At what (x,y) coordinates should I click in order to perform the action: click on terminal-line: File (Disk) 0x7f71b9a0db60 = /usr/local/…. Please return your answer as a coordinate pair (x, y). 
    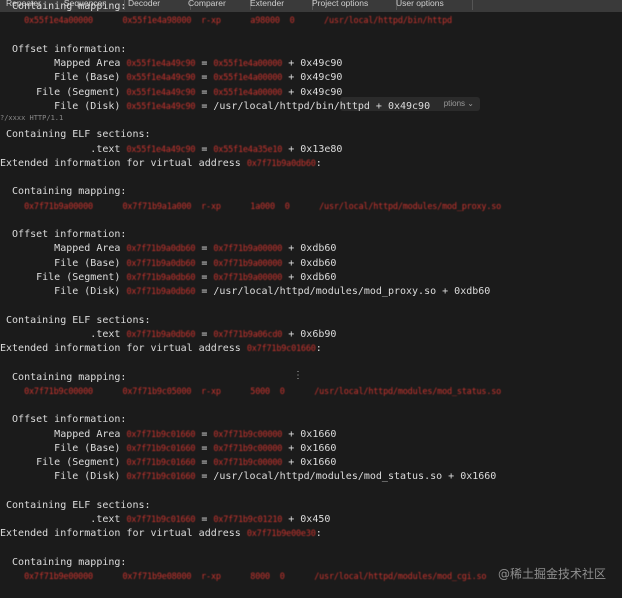
    Looking at the image, I should click on (311, 292).